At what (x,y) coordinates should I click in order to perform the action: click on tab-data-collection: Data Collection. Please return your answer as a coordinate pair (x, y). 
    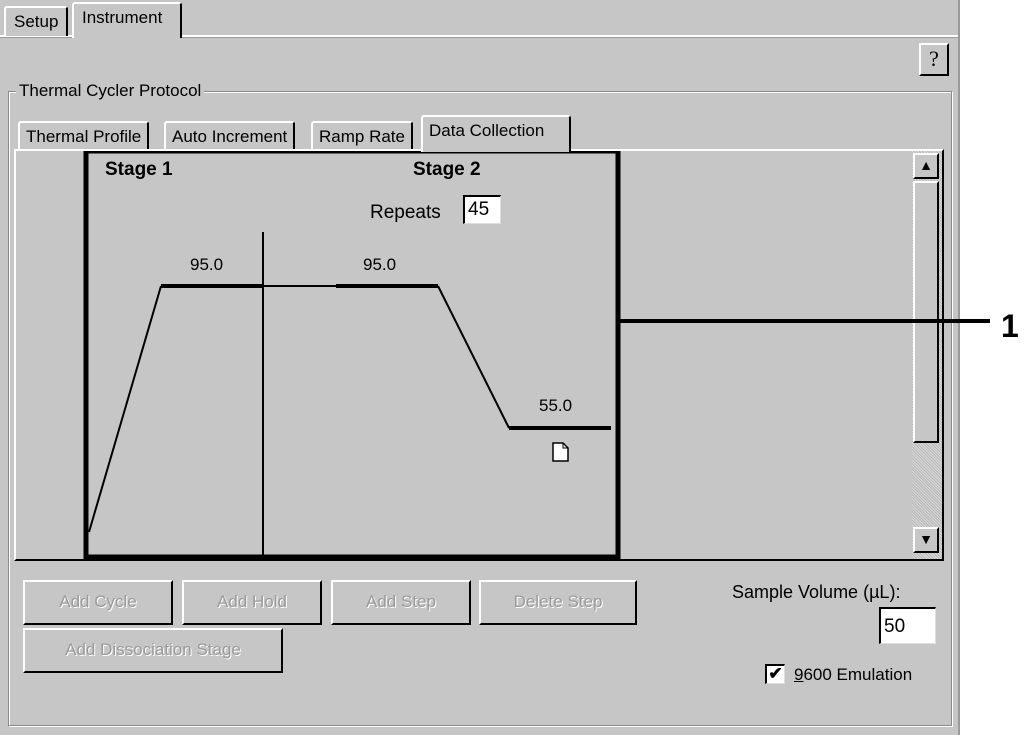
    Looking at the image, I should click on (496, 133).